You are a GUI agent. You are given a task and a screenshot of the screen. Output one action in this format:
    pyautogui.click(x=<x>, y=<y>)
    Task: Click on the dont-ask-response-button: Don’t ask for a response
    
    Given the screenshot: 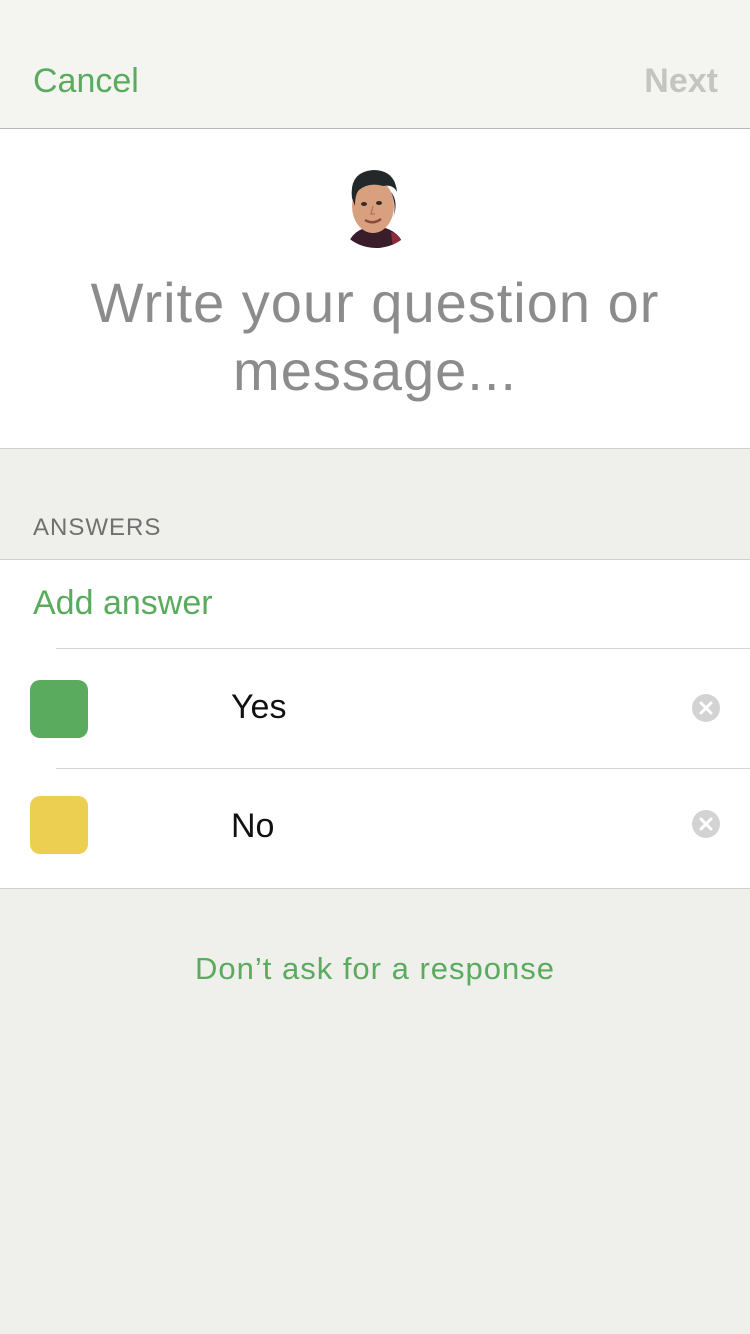 What is the action you would take?
    pyautogui.click(x=375, y=969)
    